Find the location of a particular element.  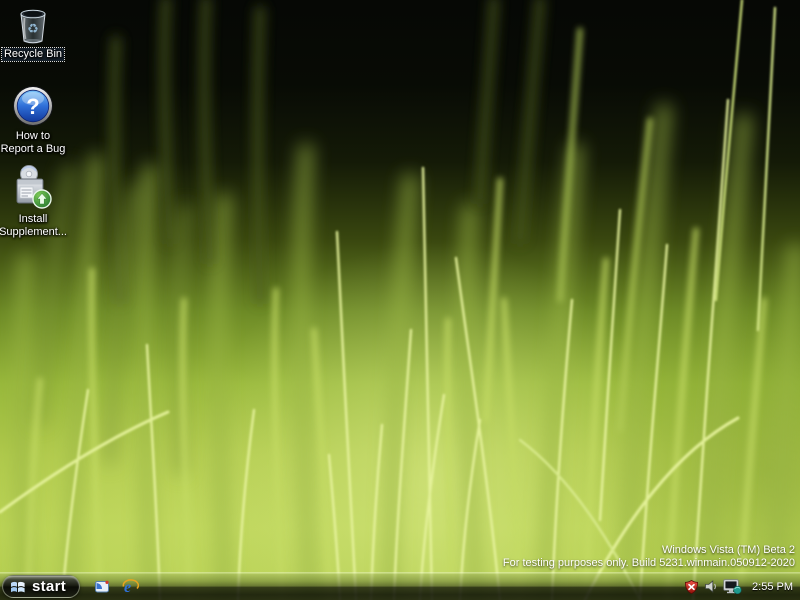

recycle-bin-label: Recycle Bin is located at coordinates (33, 54).